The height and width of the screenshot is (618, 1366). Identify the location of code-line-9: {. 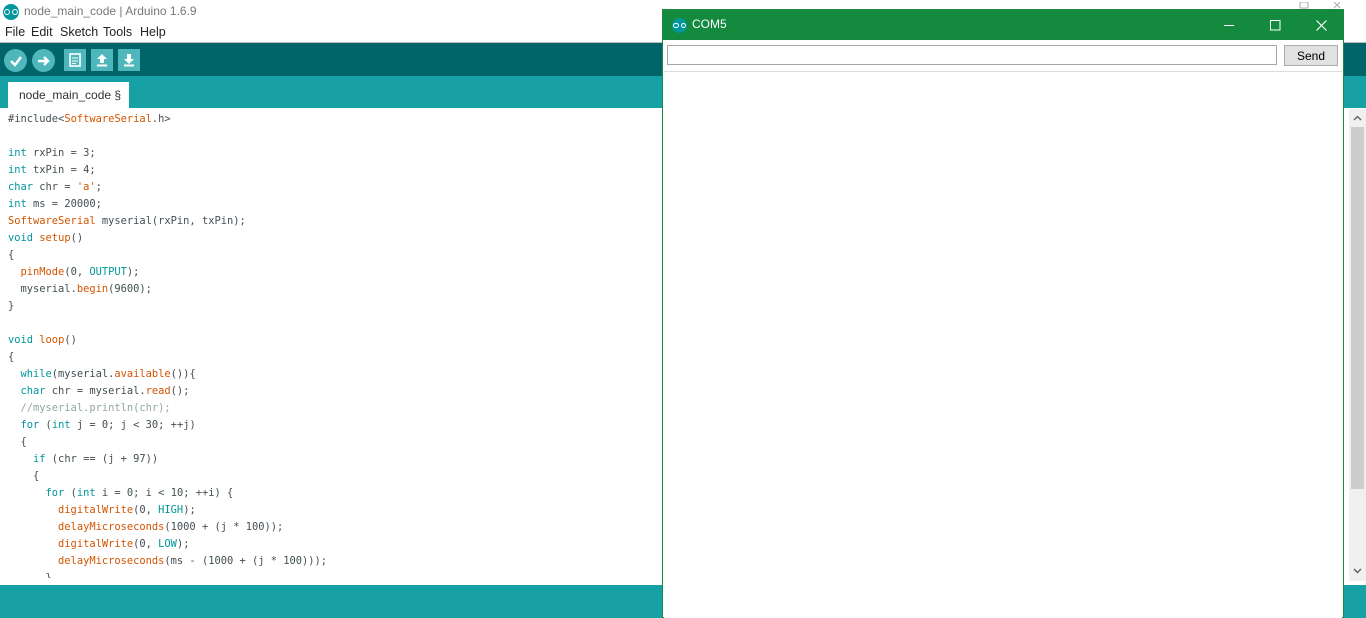
(11, 255).